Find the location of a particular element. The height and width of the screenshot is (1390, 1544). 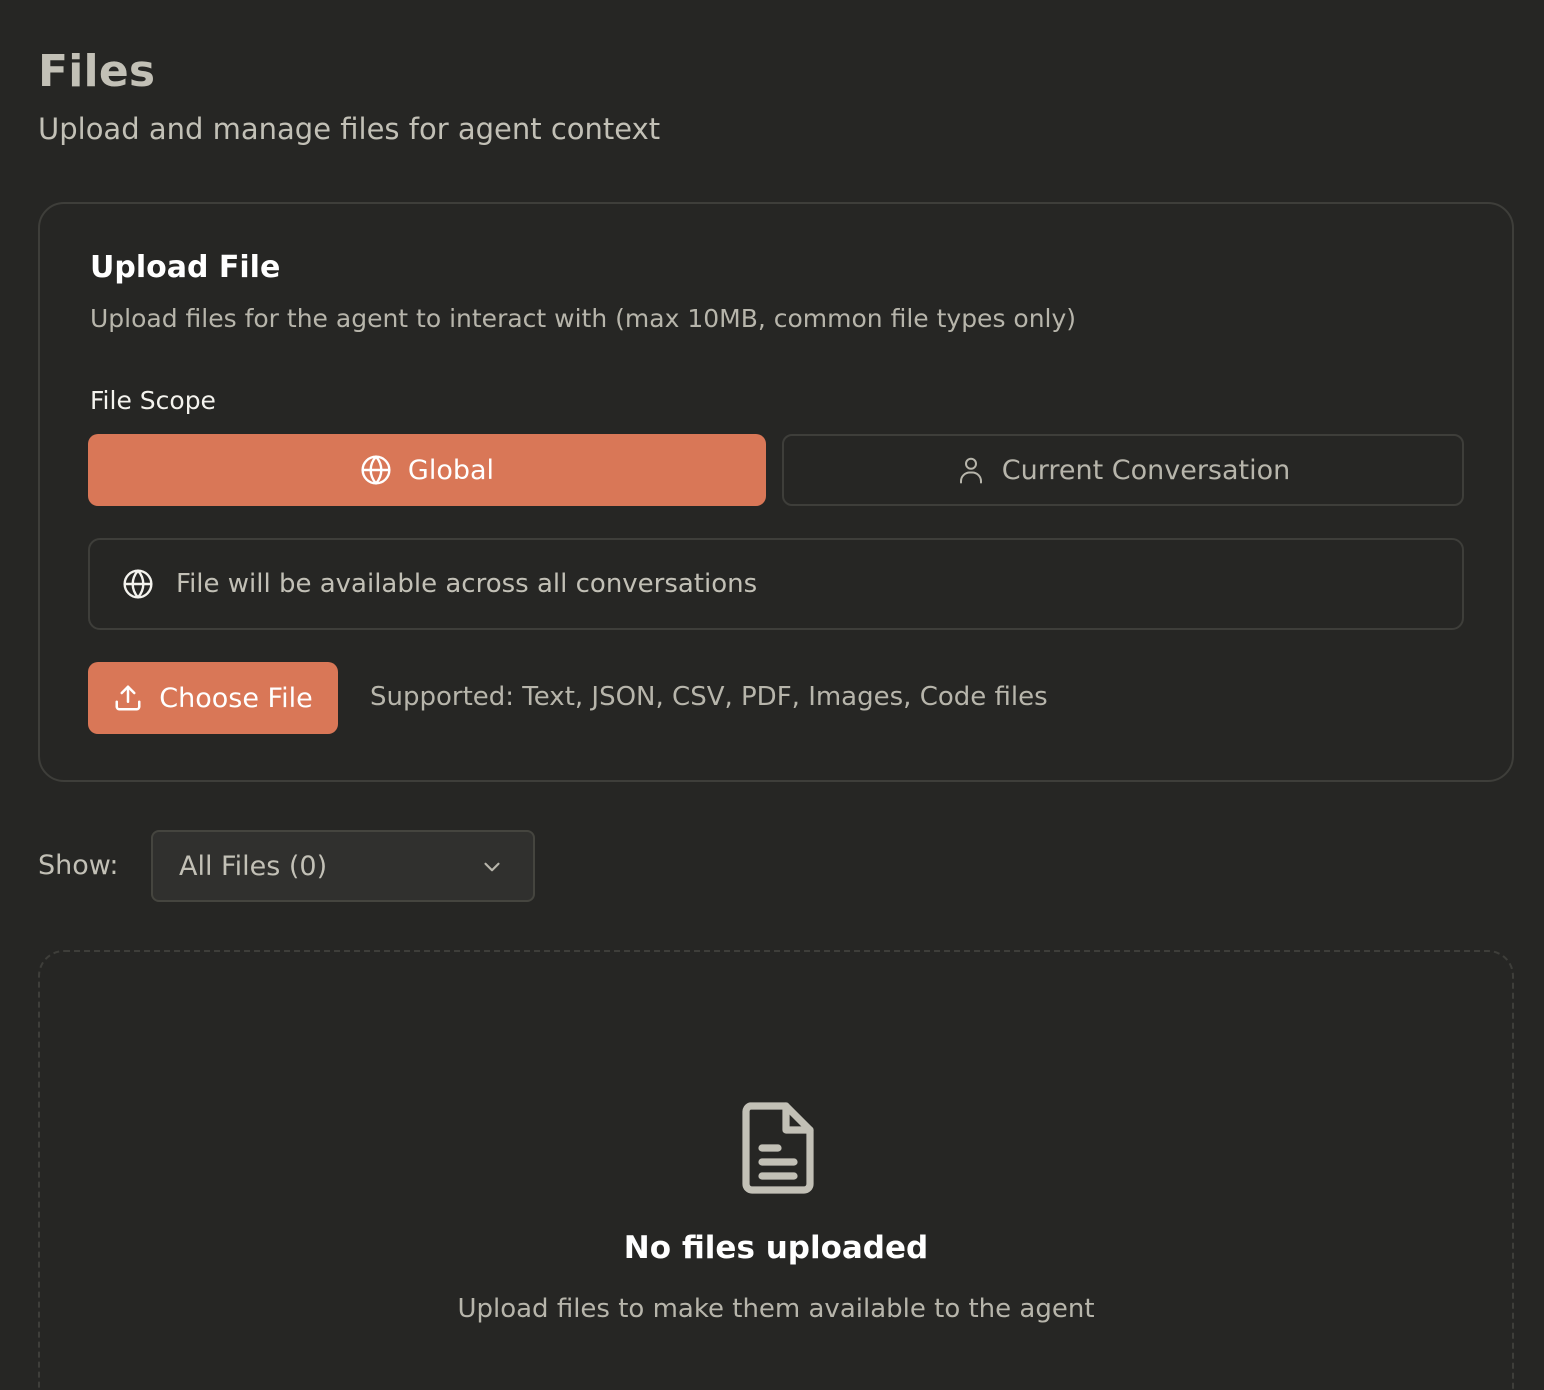

scope-global-label: Global is located at coordinates (451, 470).